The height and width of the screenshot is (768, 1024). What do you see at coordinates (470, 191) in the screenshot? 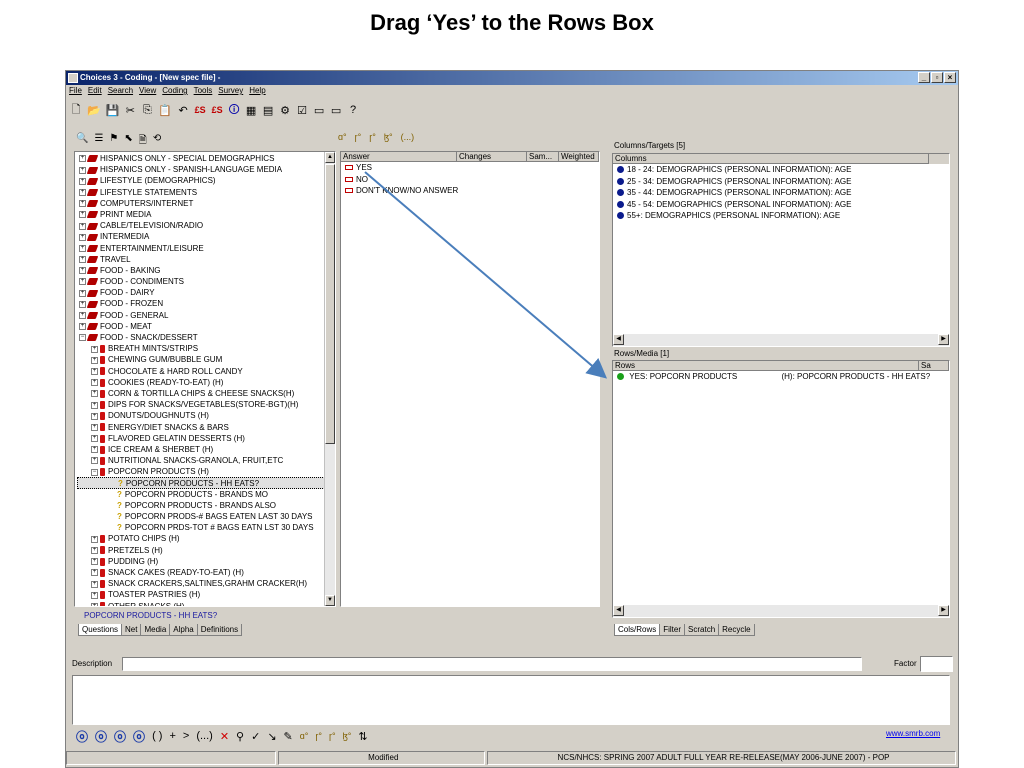
I see `answer-row: DON'T KNOW/NO ANSWER` at bounding box center [470, 191].